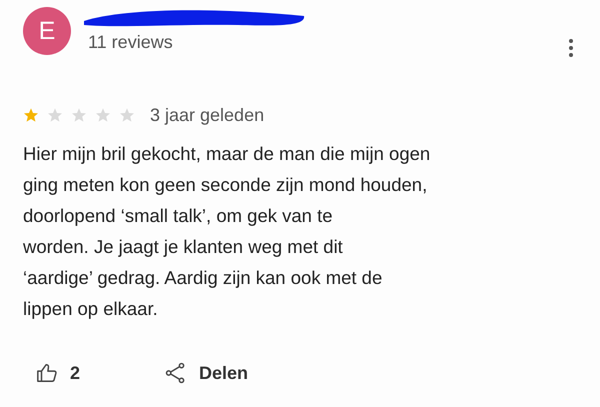 The height and width of the screenshot is (407, 600). What do you see at coordinates (206, 373) in the screenshot?
I see `share-button: Delen` at bounding box center [206, 373].